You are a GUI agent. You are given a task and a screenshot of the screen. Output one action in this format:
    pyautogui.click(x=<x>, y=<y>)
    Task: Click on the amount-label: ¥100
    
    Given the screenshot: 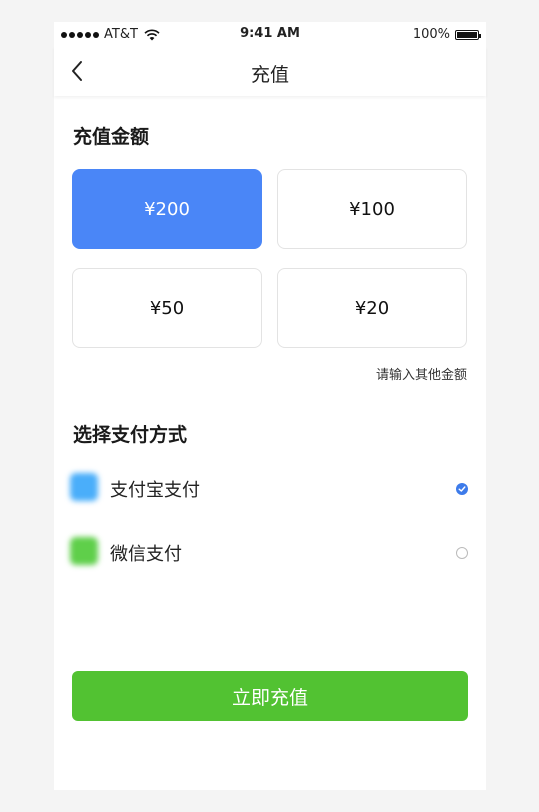 What is the action you would take?
    pyautogui.click(x=372, y=209)
    